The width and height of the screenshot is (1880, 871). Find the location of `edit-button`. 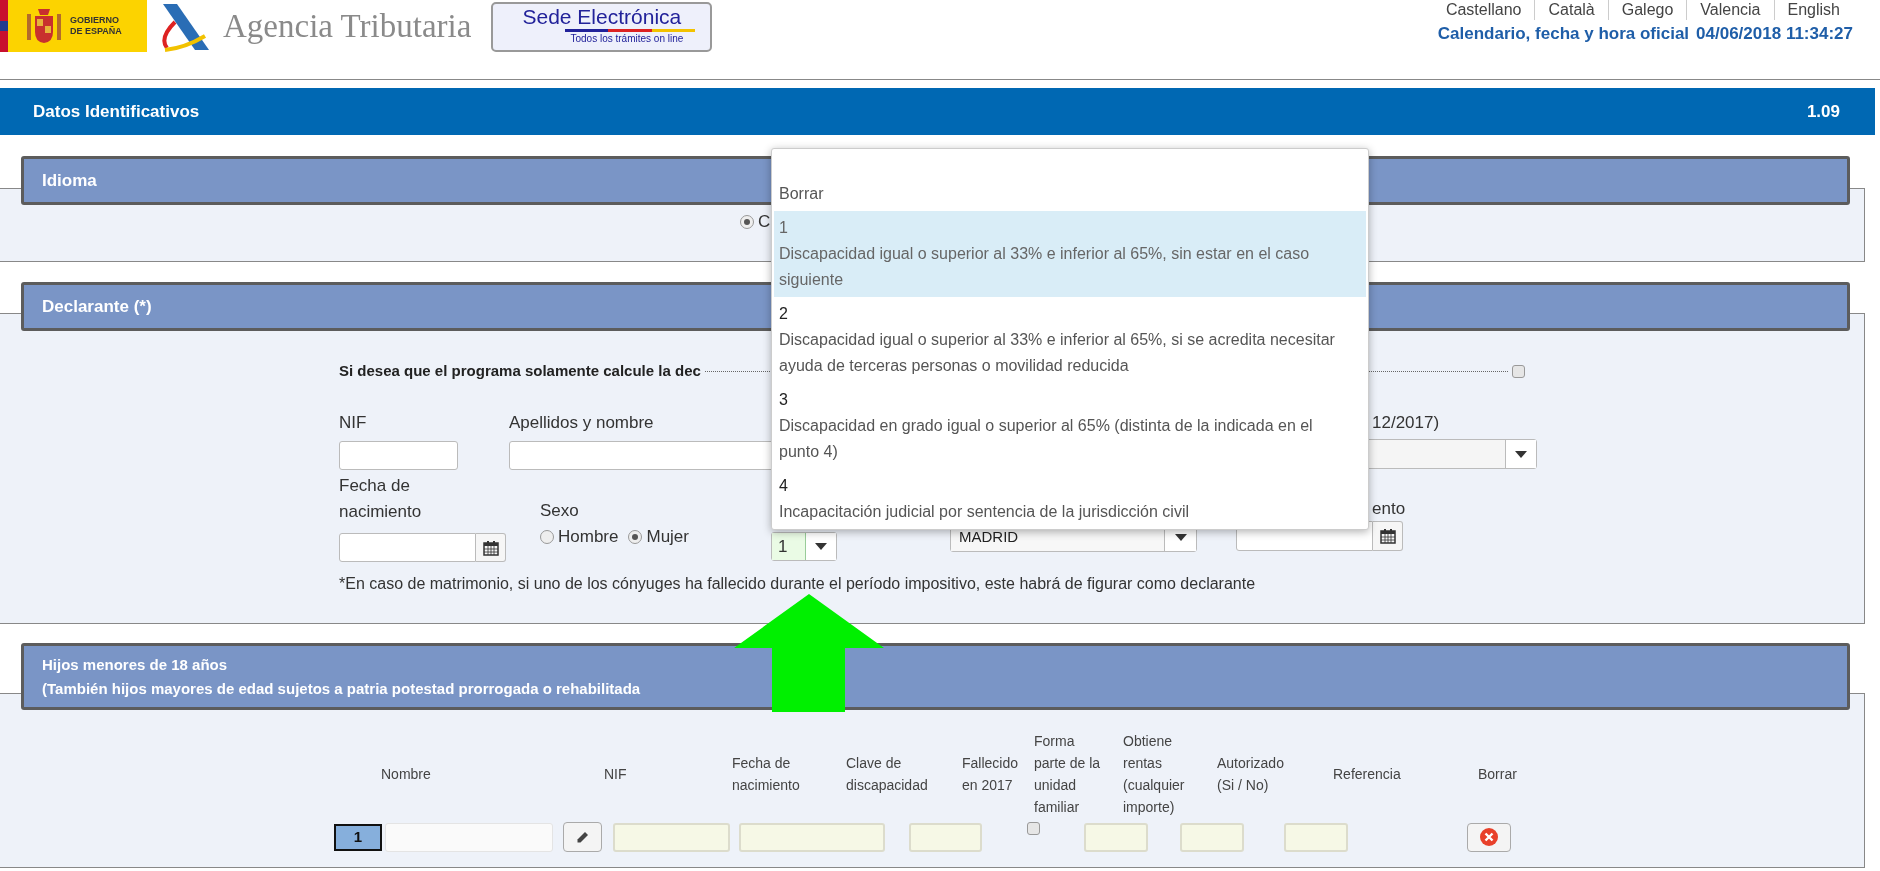

edit-button is located at coordinates (582, 837).